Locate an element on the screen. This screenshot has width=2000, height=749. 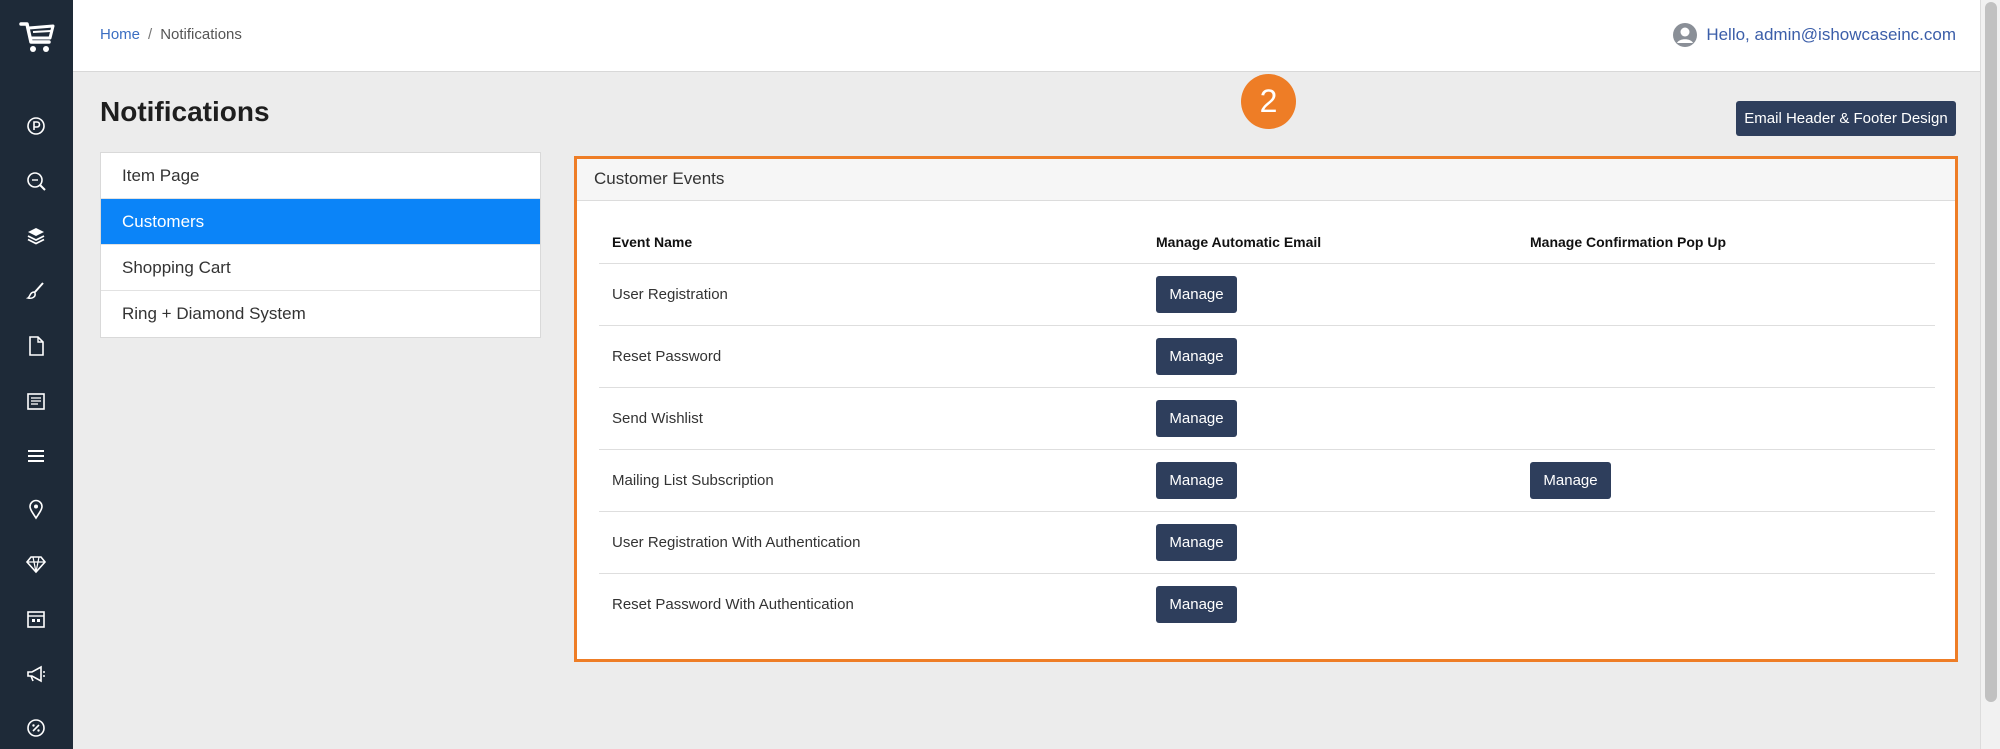
user-greeting: Hello, admin@ishowcaseinc.com is located at coordinates (1831, 34).